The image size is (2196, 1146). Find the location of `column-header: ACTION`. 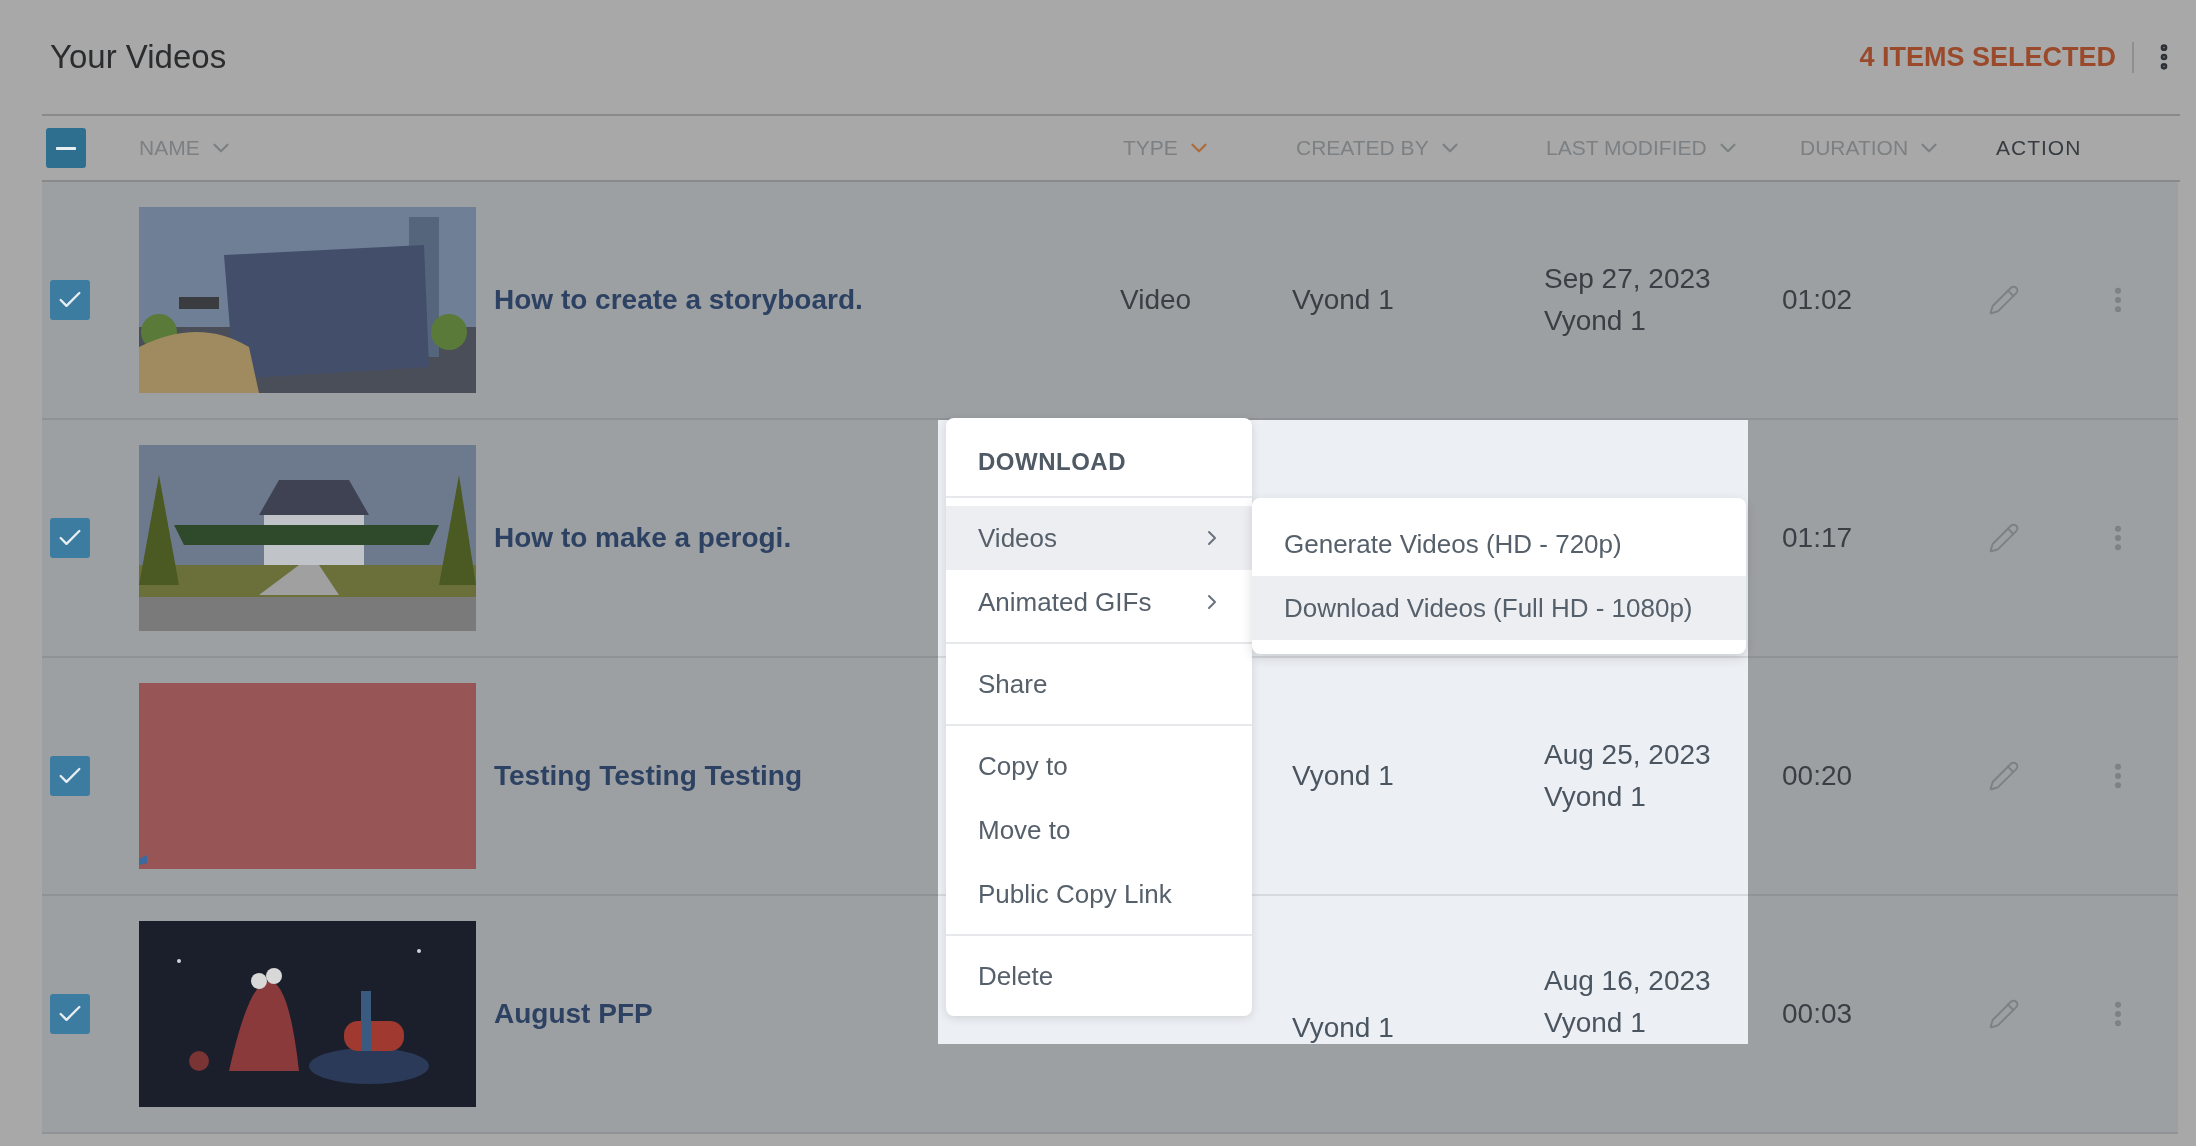

column-header: ACTION is located at coordinates (2039, 148).